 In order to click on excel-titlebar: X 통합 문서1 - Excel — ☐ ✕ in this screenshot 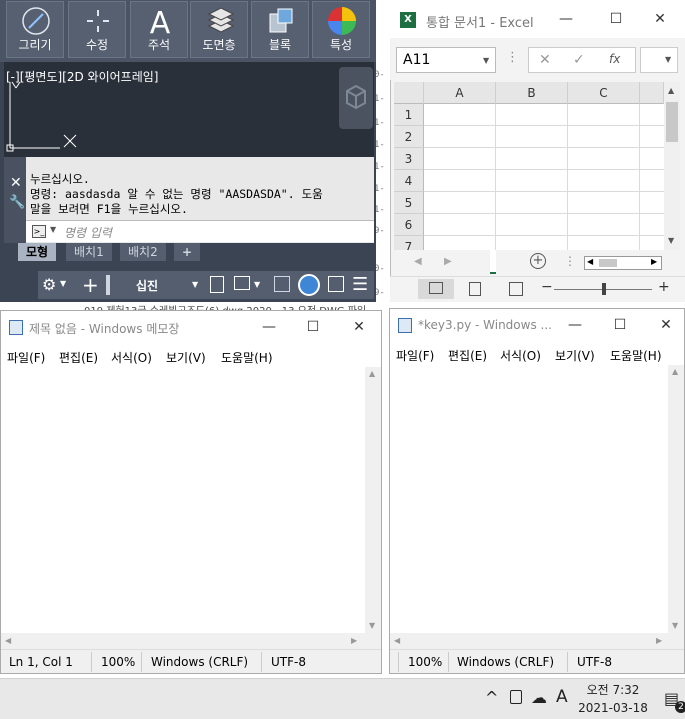, I will do `click(537, 19)`.